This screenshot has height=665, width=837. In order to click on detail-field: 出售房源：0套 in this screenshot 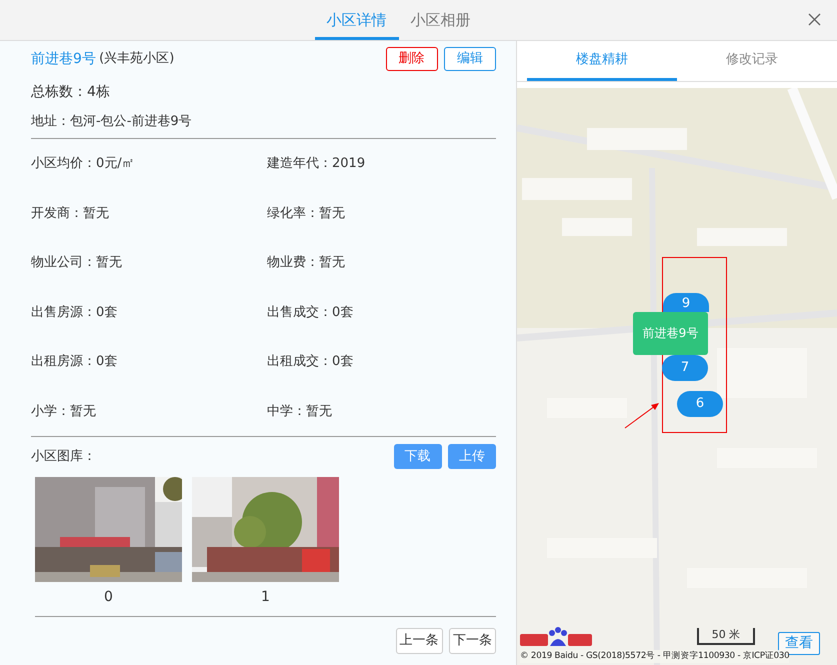, I will do `click(149, 313)`.